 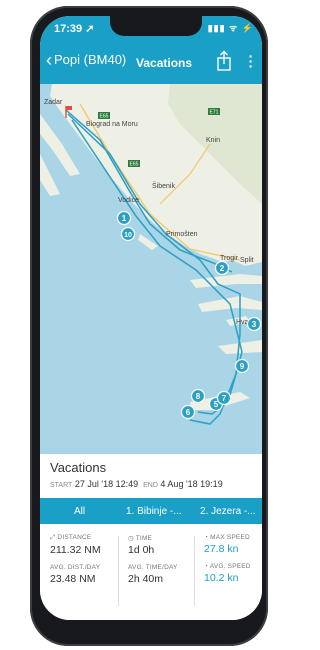 I want to click on back-label: Popi (BM40), so click(x=90, y=59).